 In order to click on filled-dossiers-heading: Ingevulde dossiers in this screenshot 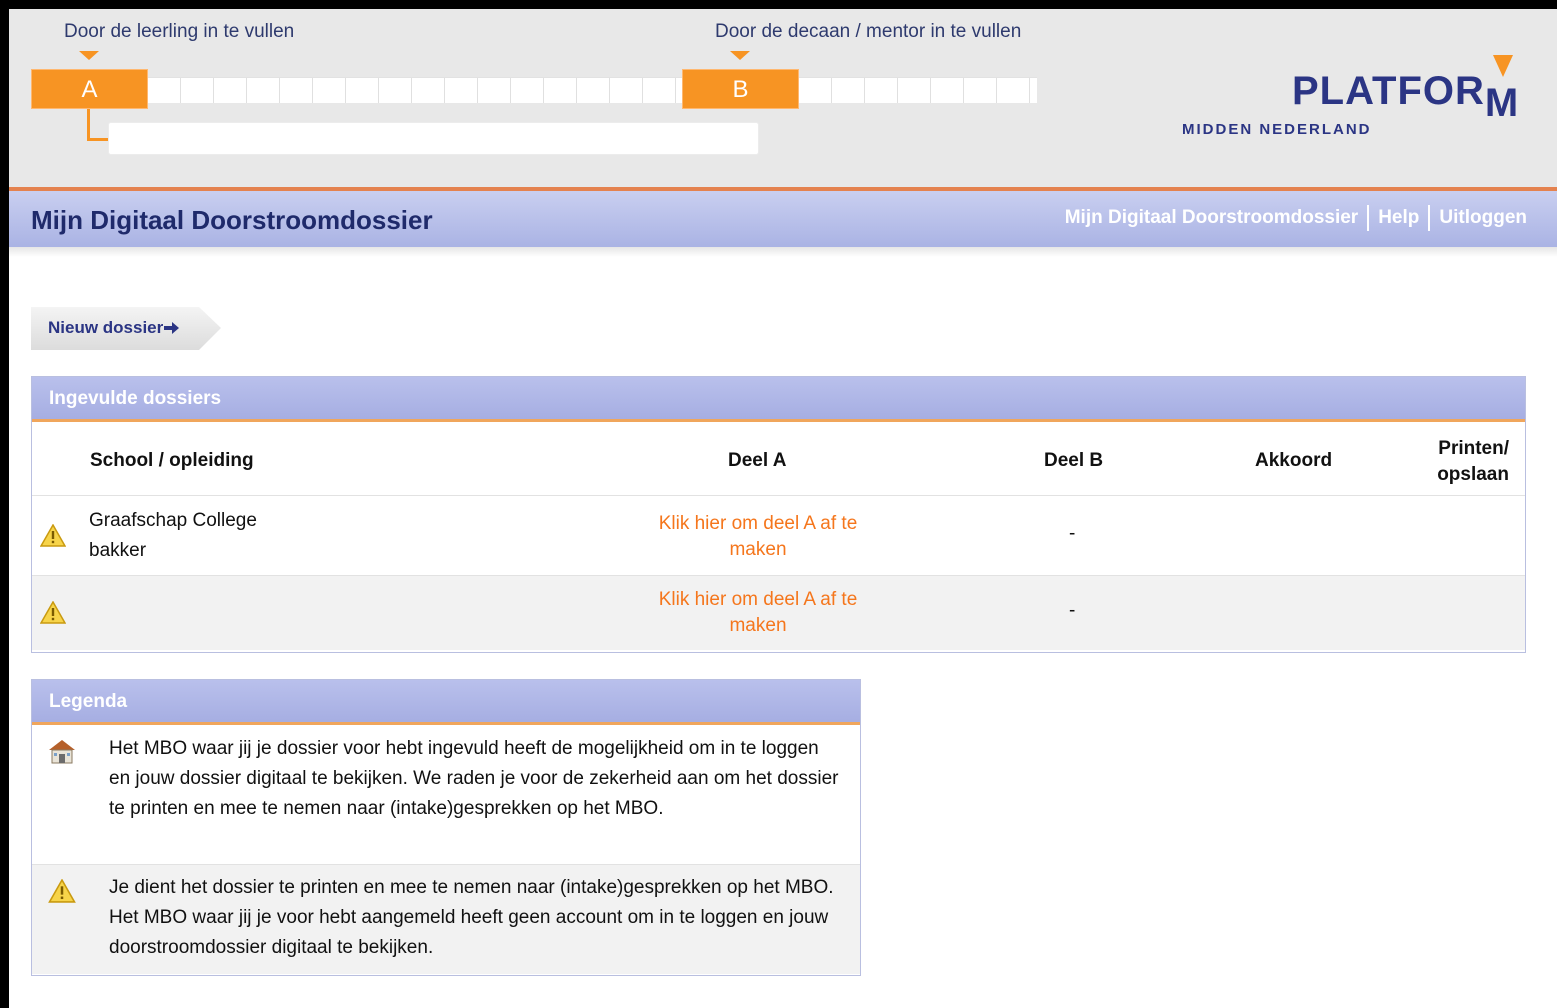, I will do `click(778, 399)`.